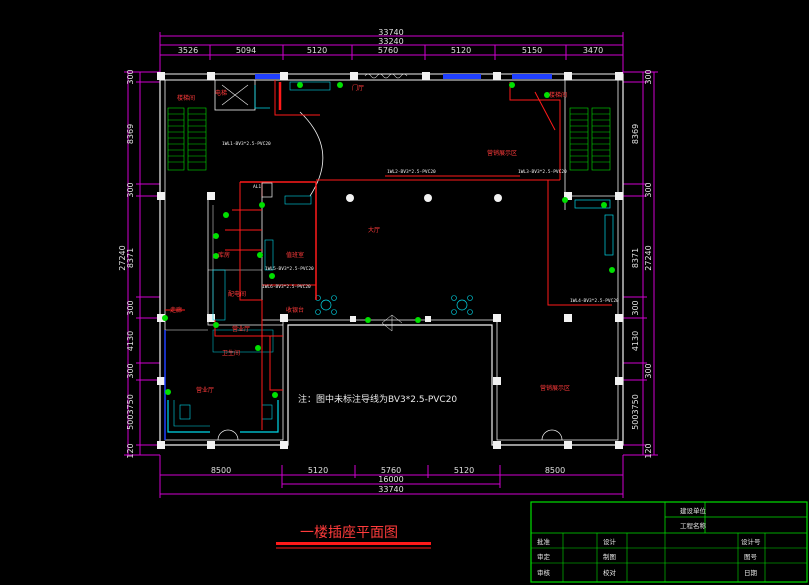  I want to click on circuit-label-5: 1WL5-BV3*2.5-PVC20, so click(289, 269).